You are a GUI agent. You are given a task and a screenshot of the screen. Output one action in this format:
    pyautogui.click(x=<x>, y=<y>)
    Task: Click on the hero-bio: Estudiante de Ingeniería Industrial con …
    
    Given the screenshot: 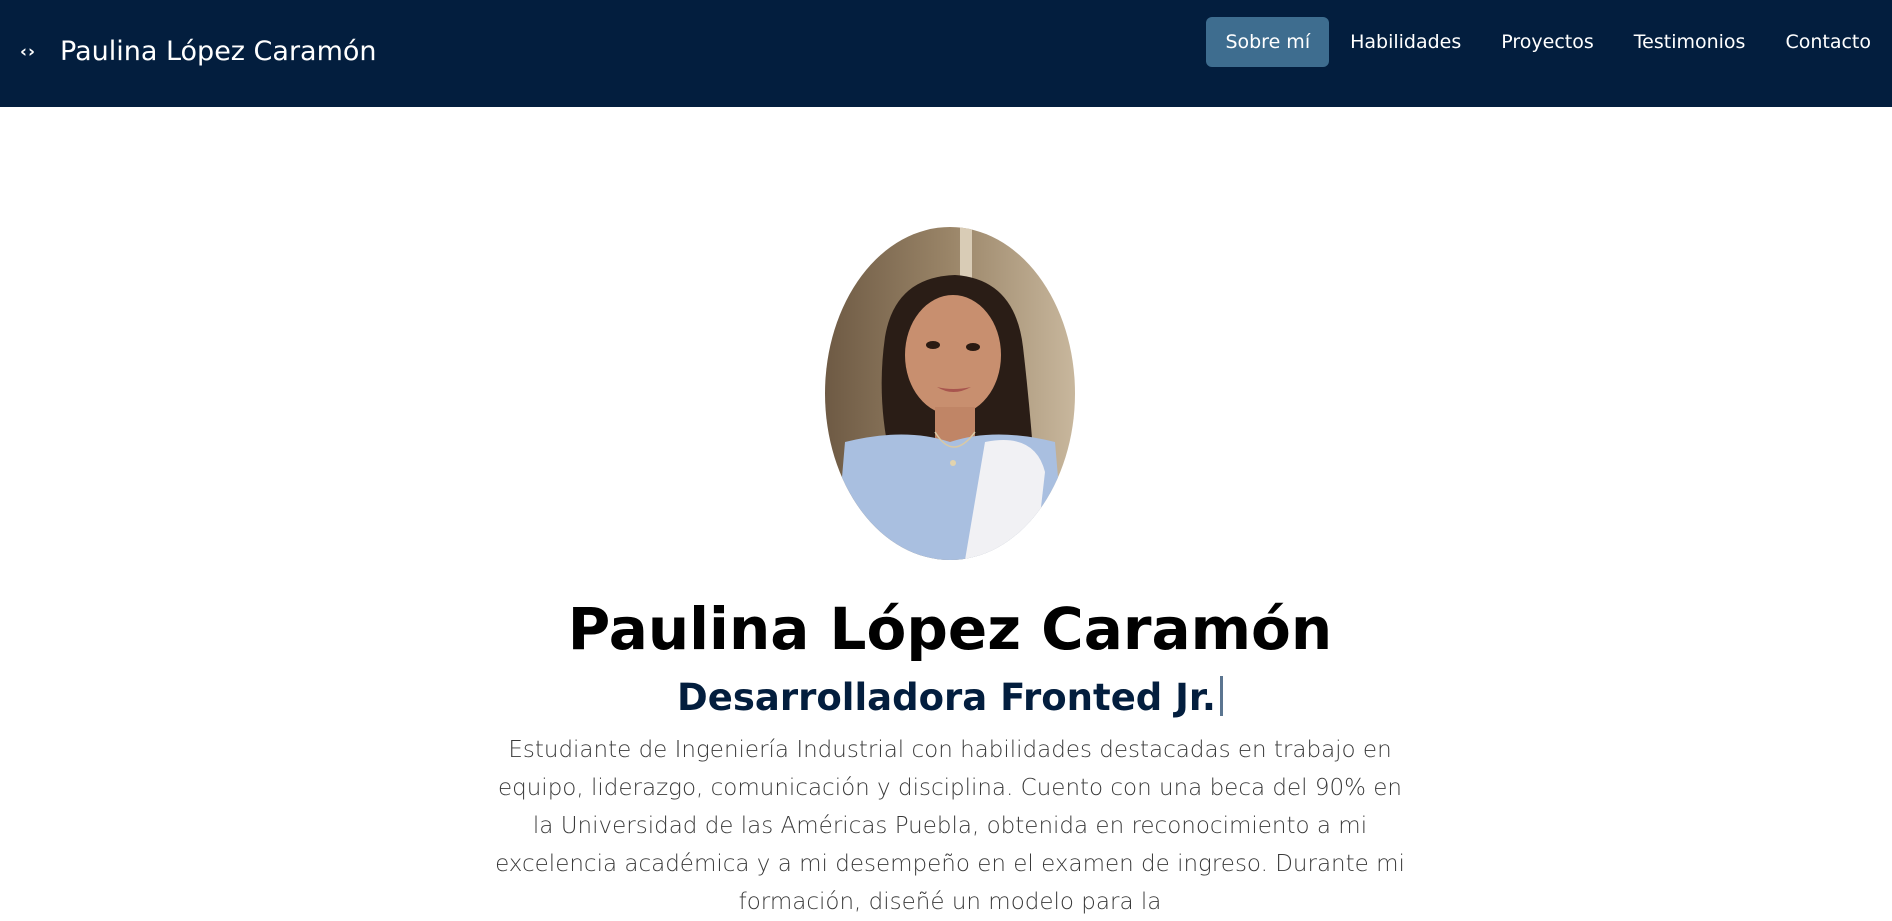 What is the action you would take?
    pyautogui.click(x=950, y=826)
    